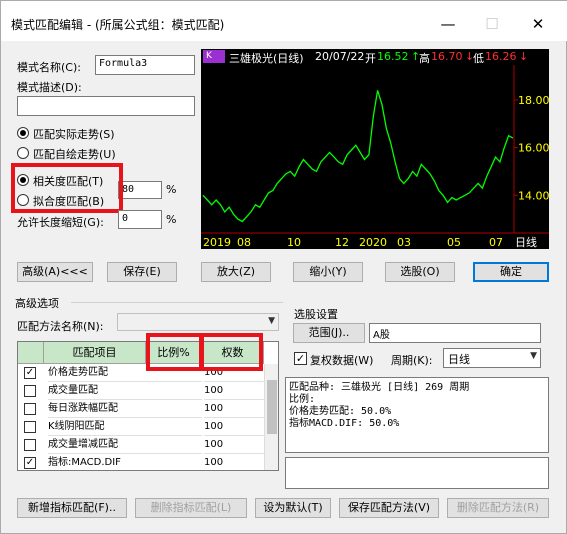 Image resolution: width=567 pixels, height=534 pixels. What do you see at coordinates (97, 409) in the screenshot?
I see `row-name: 每日涨跌幅匹配` at bounding box center [97, 409].